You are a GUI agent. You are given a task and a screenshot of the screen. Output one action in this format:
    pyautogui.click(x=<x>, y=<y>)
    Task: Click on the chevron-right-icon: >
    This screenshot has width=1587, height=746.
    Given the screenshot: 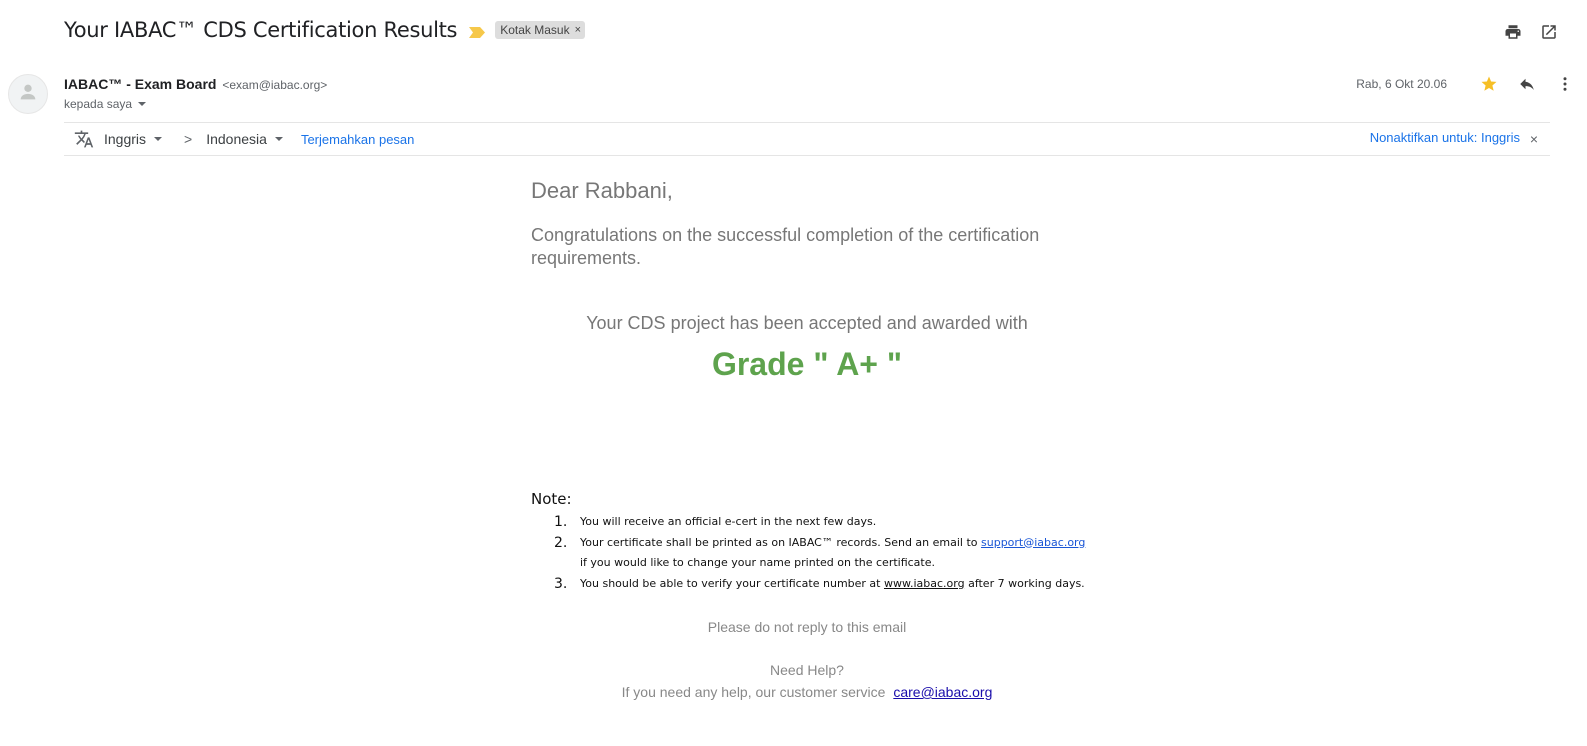 What is the action you would take?
    pyautogui.click(x=188, y=139)
    